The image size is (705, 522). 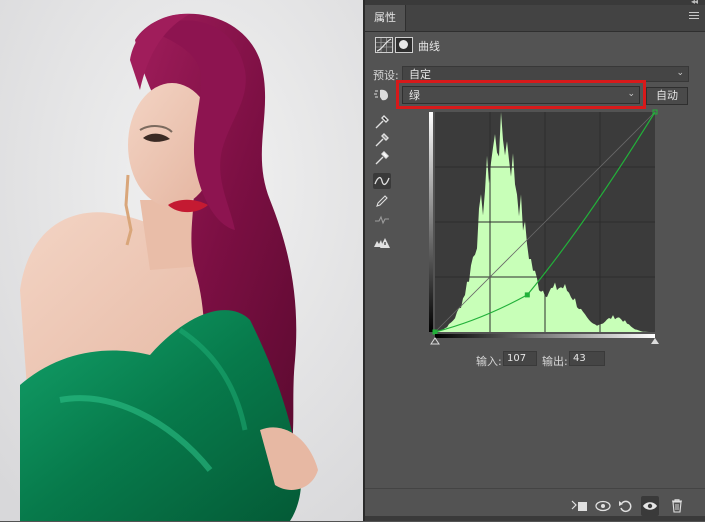 What do you see at coordinates (429, 46) in the screenshot?
I see `adjustment-title: 曲线` at bounding box center [429, 46].